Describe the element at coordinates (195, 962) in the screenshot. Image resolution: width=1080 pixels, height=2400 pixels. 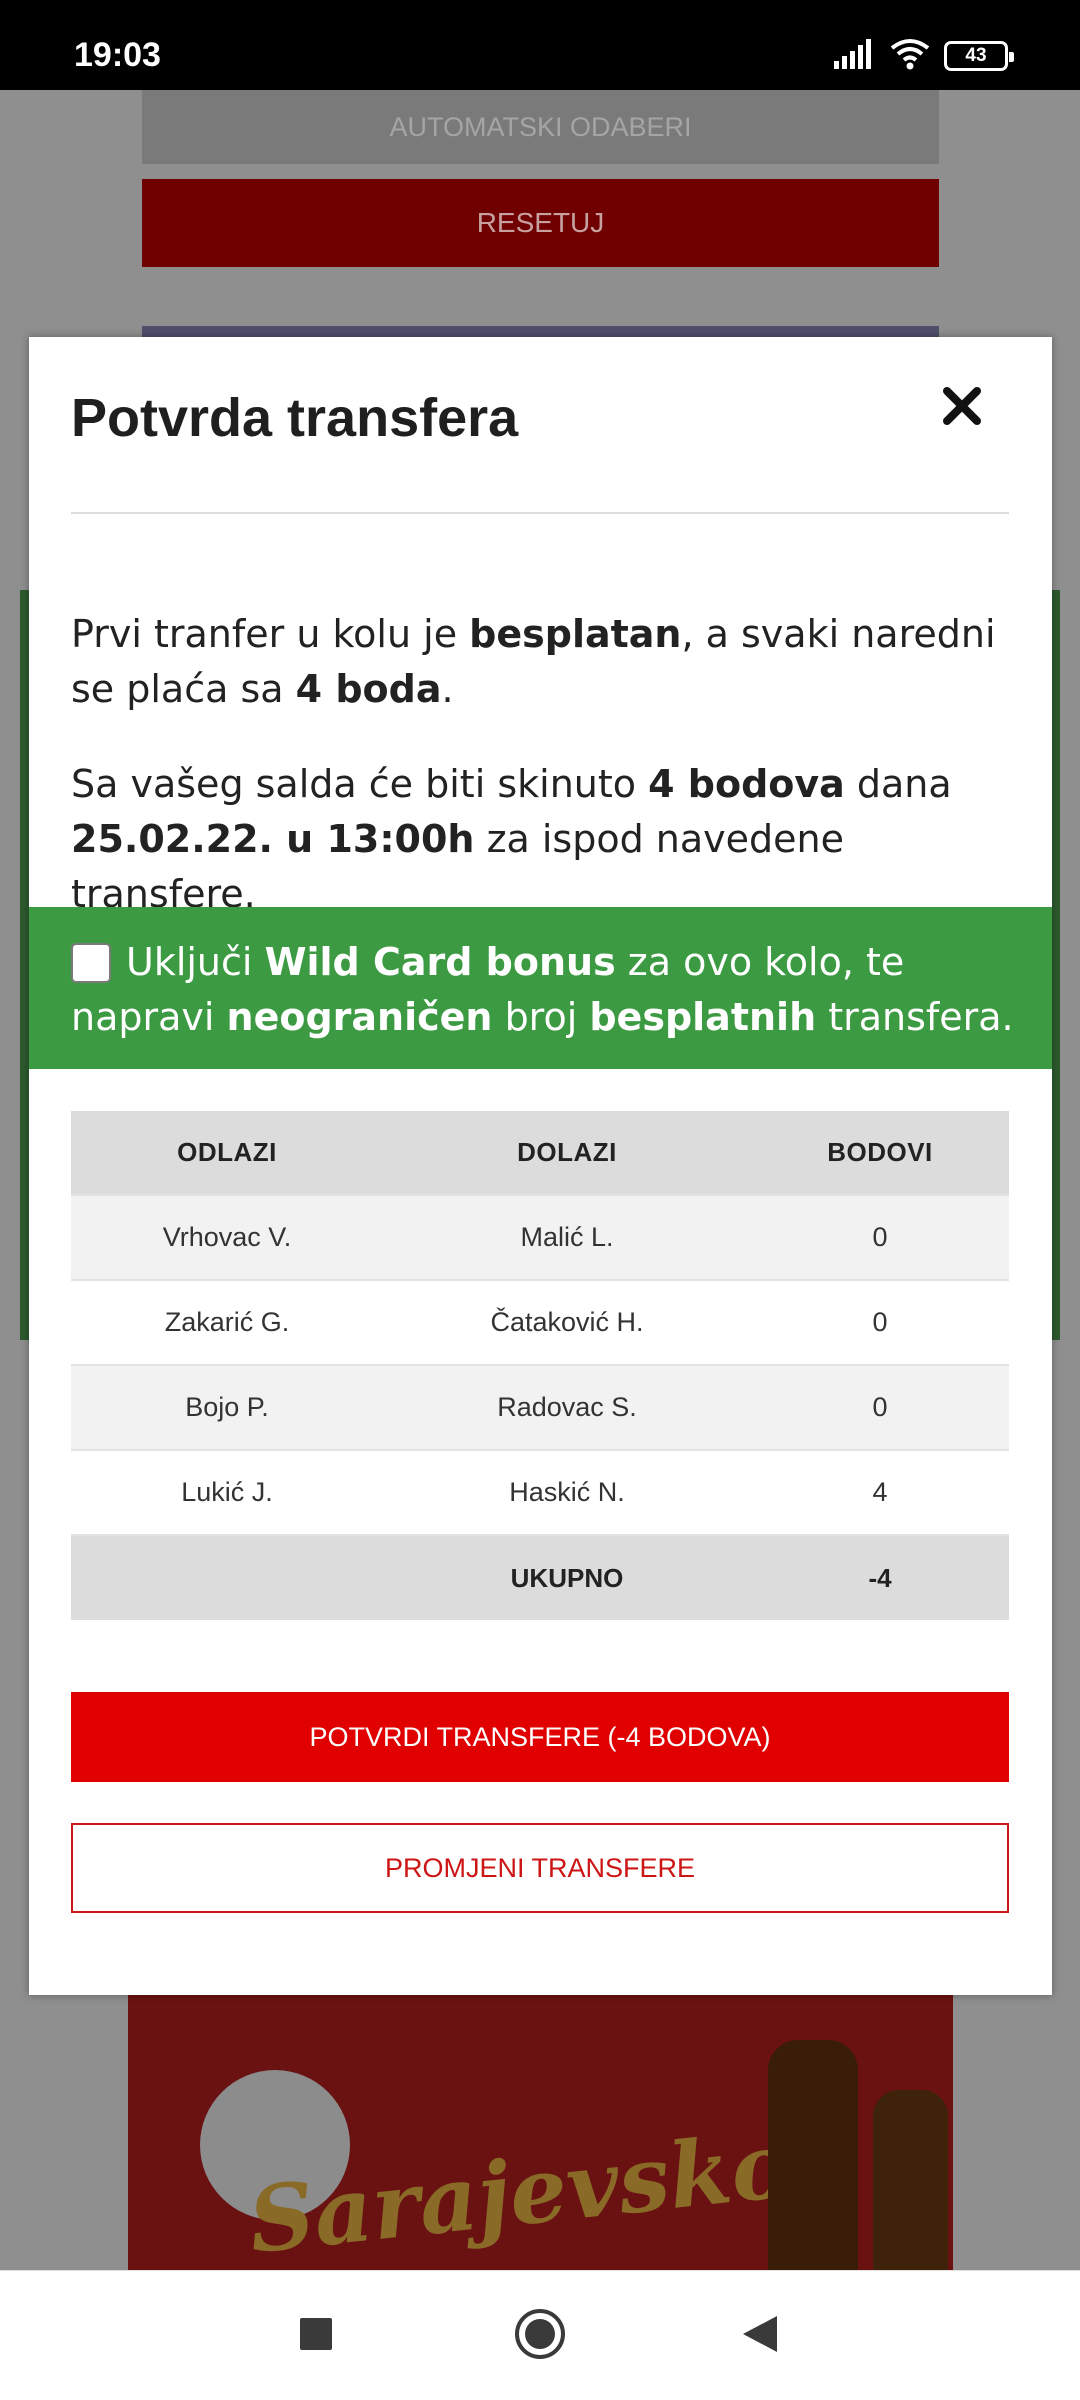
I see `wildcard-text: Uključi` at that location.